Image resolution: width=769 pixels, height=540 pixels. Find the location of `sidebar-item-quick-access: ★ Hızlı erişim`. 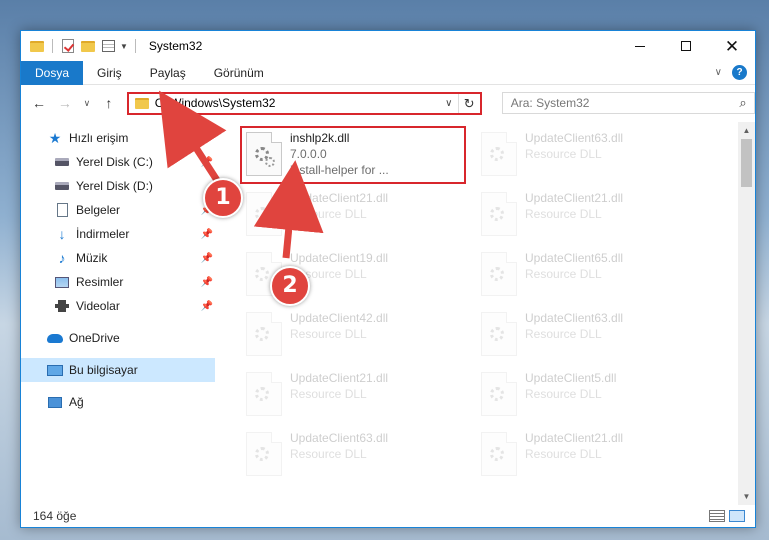

sidebar-item-quick-access: ★ Hızlı erişim is located at coordinates (118, 138).